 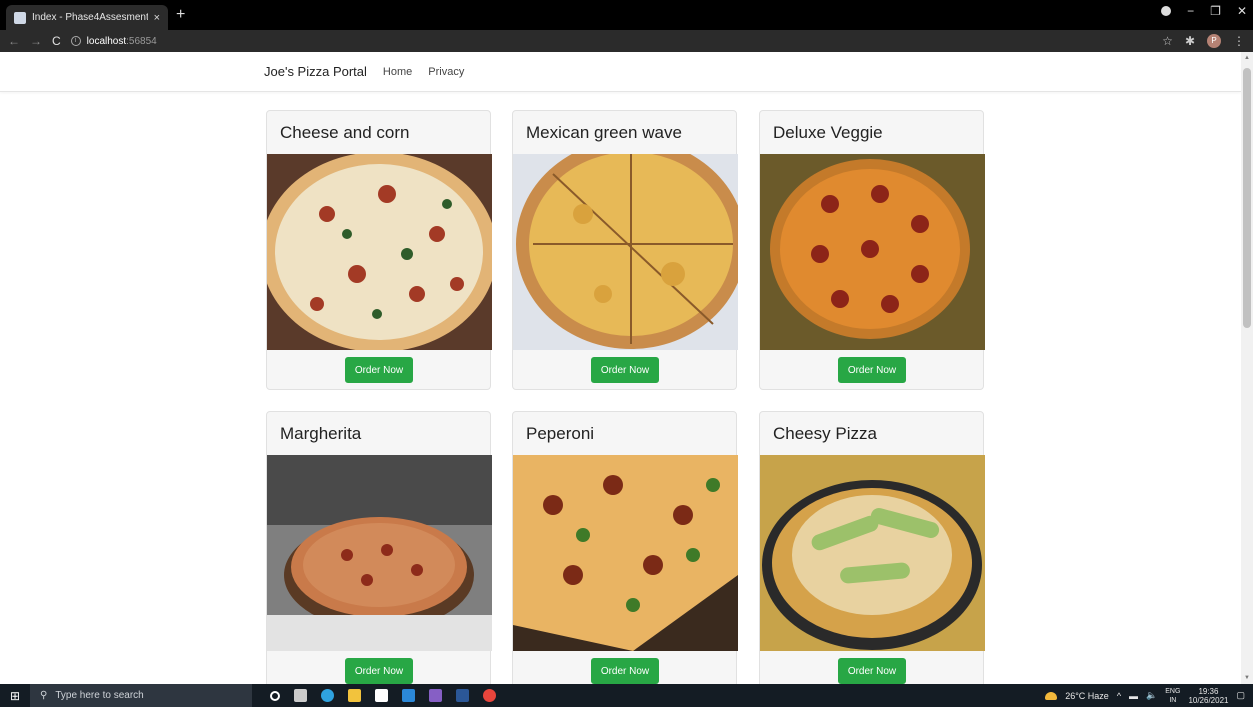 What do you see at coordinates (1051, 695) in the screenshot?
I see `weather-icon` at bounding box center [1051, 695].